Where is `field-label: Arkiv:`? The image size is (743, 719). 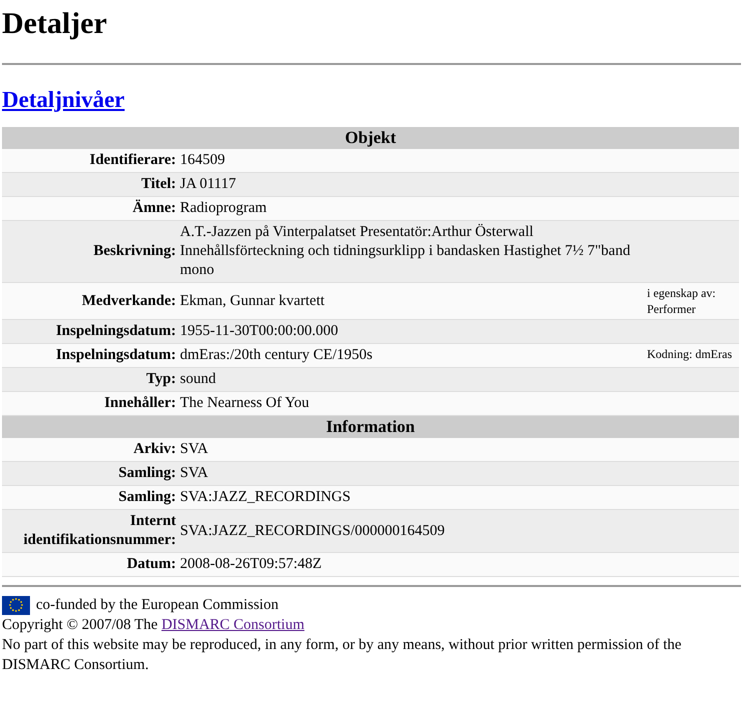
field-label: Arkiv: is located at coordinates (155, 449).